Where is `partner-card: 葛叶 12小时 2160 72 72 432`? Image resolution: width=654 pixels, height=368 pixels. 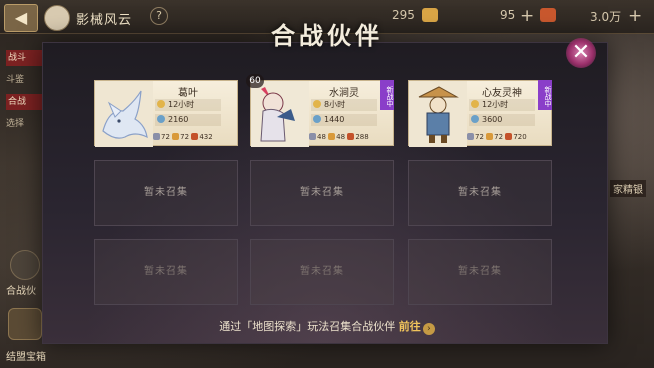 partner-card: 葛叶 12小时 2160 72 72 432 is located at coordinates (166, 113).